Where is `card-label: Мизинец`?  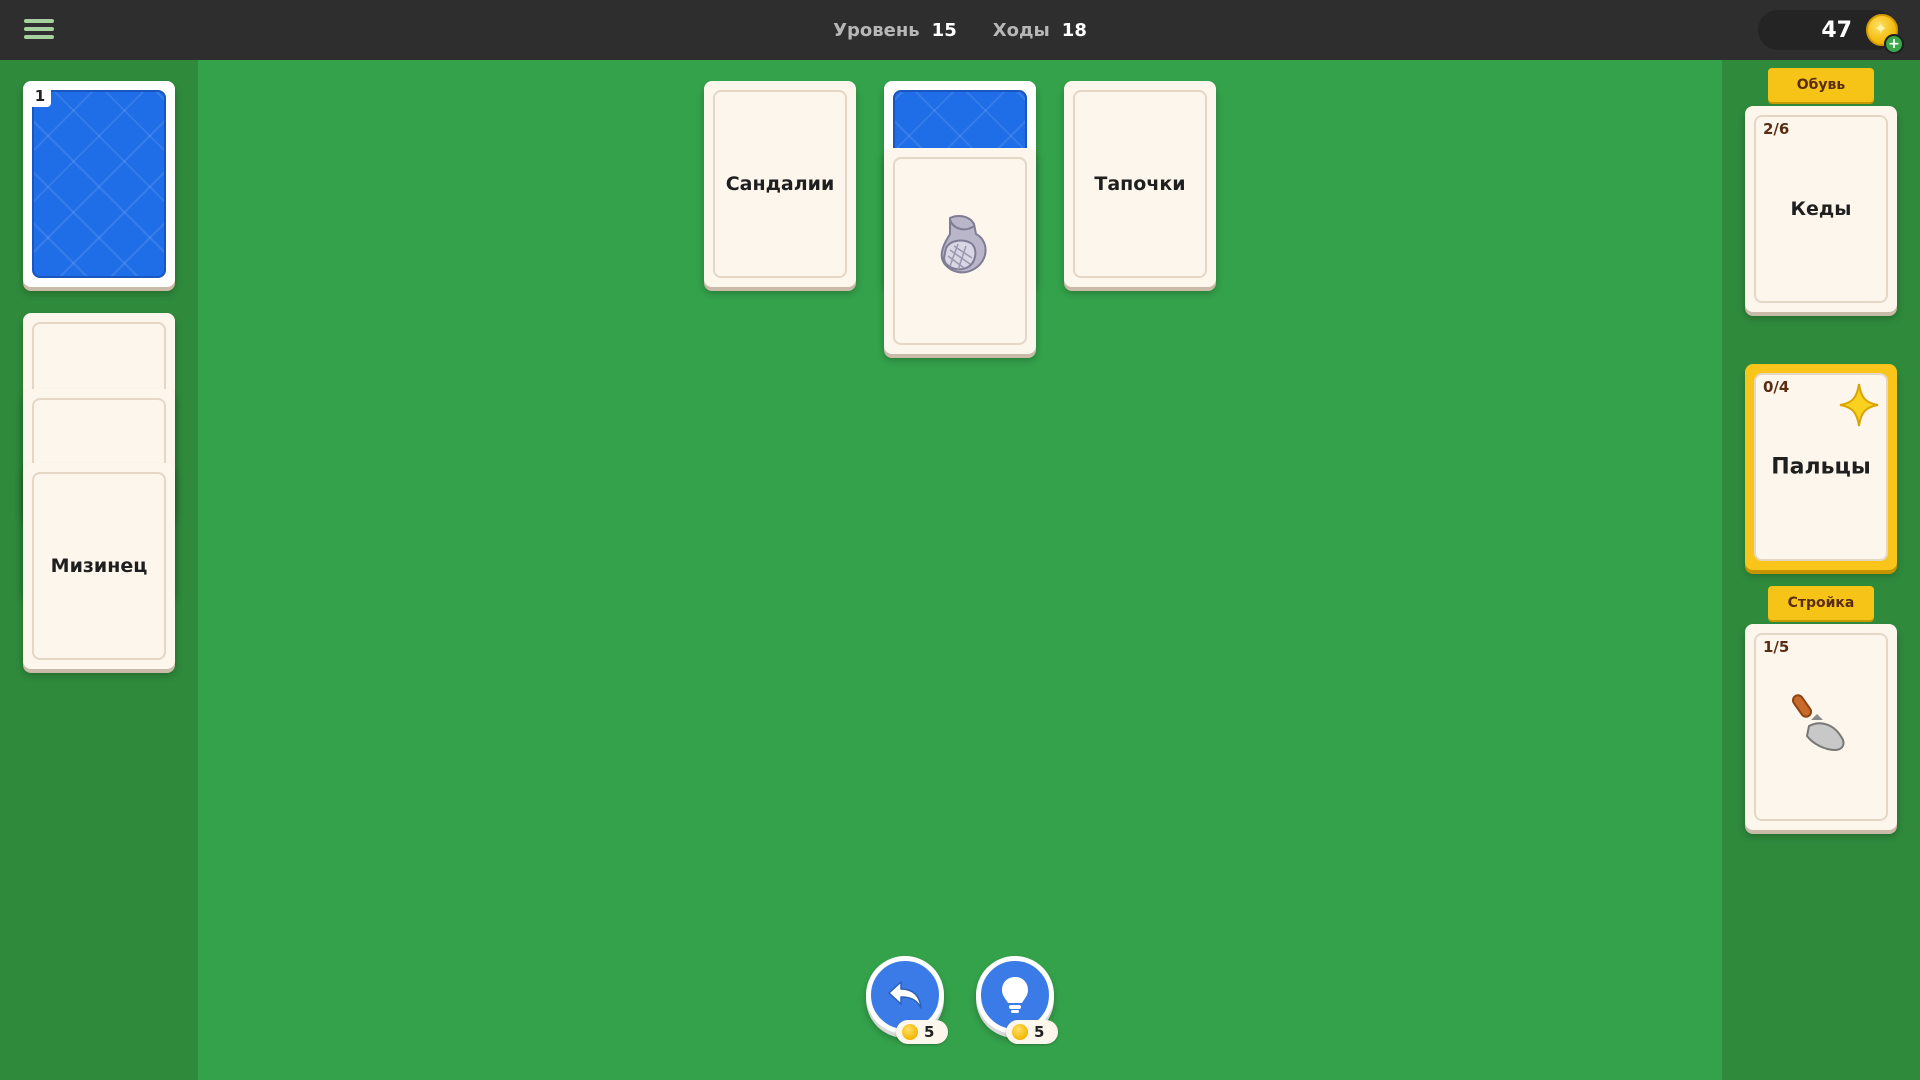 card-label: Мизинец is located at coordinates (99, 566).